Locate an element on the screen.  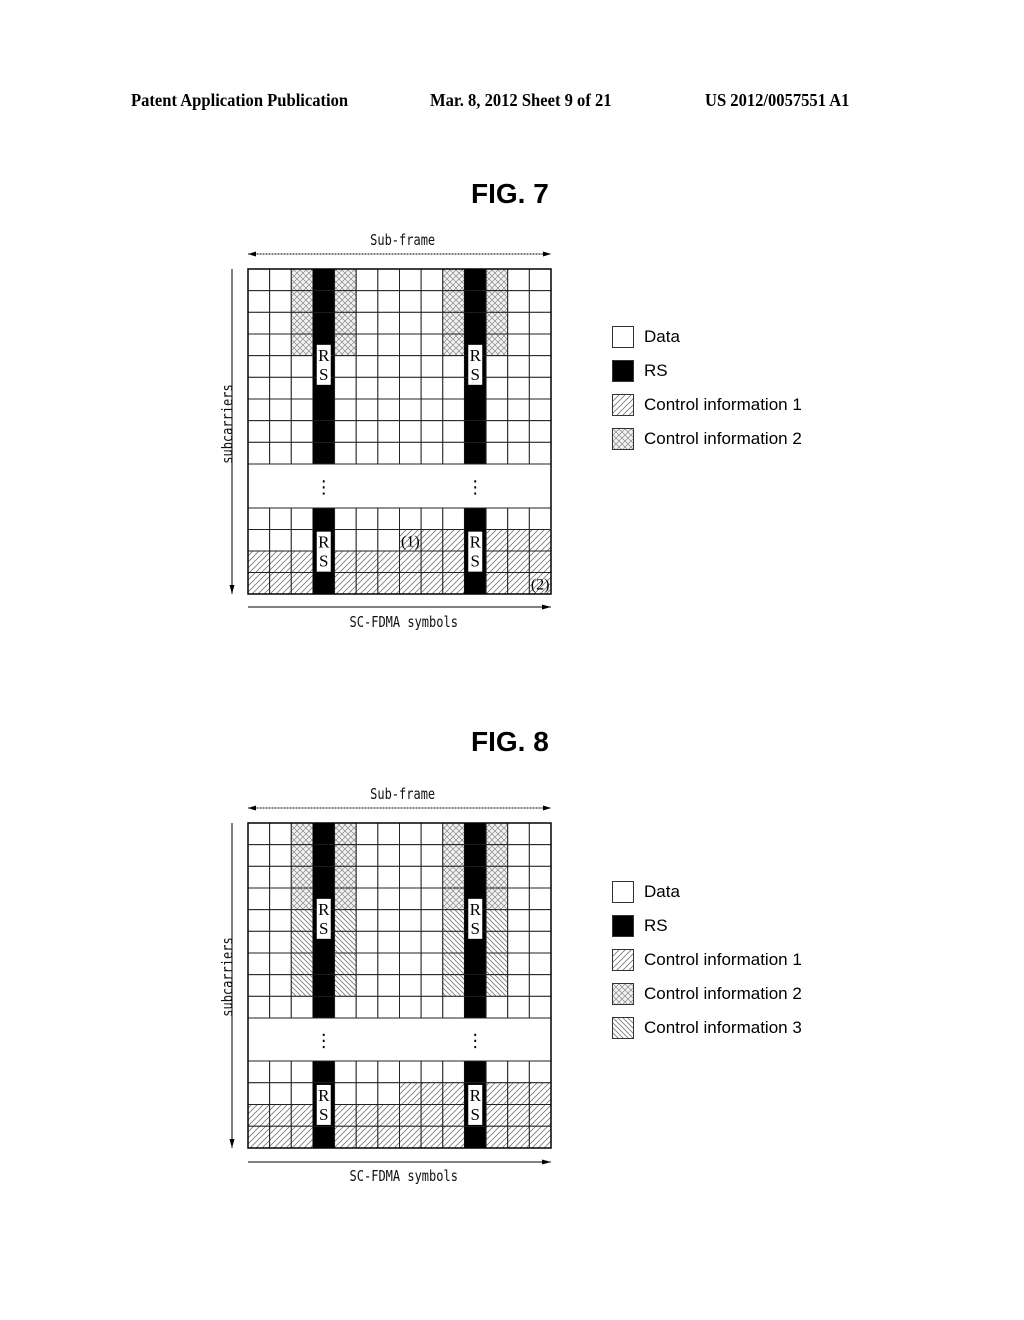
cell-bottom-0-3-rs is located at coordinates (323, 519).